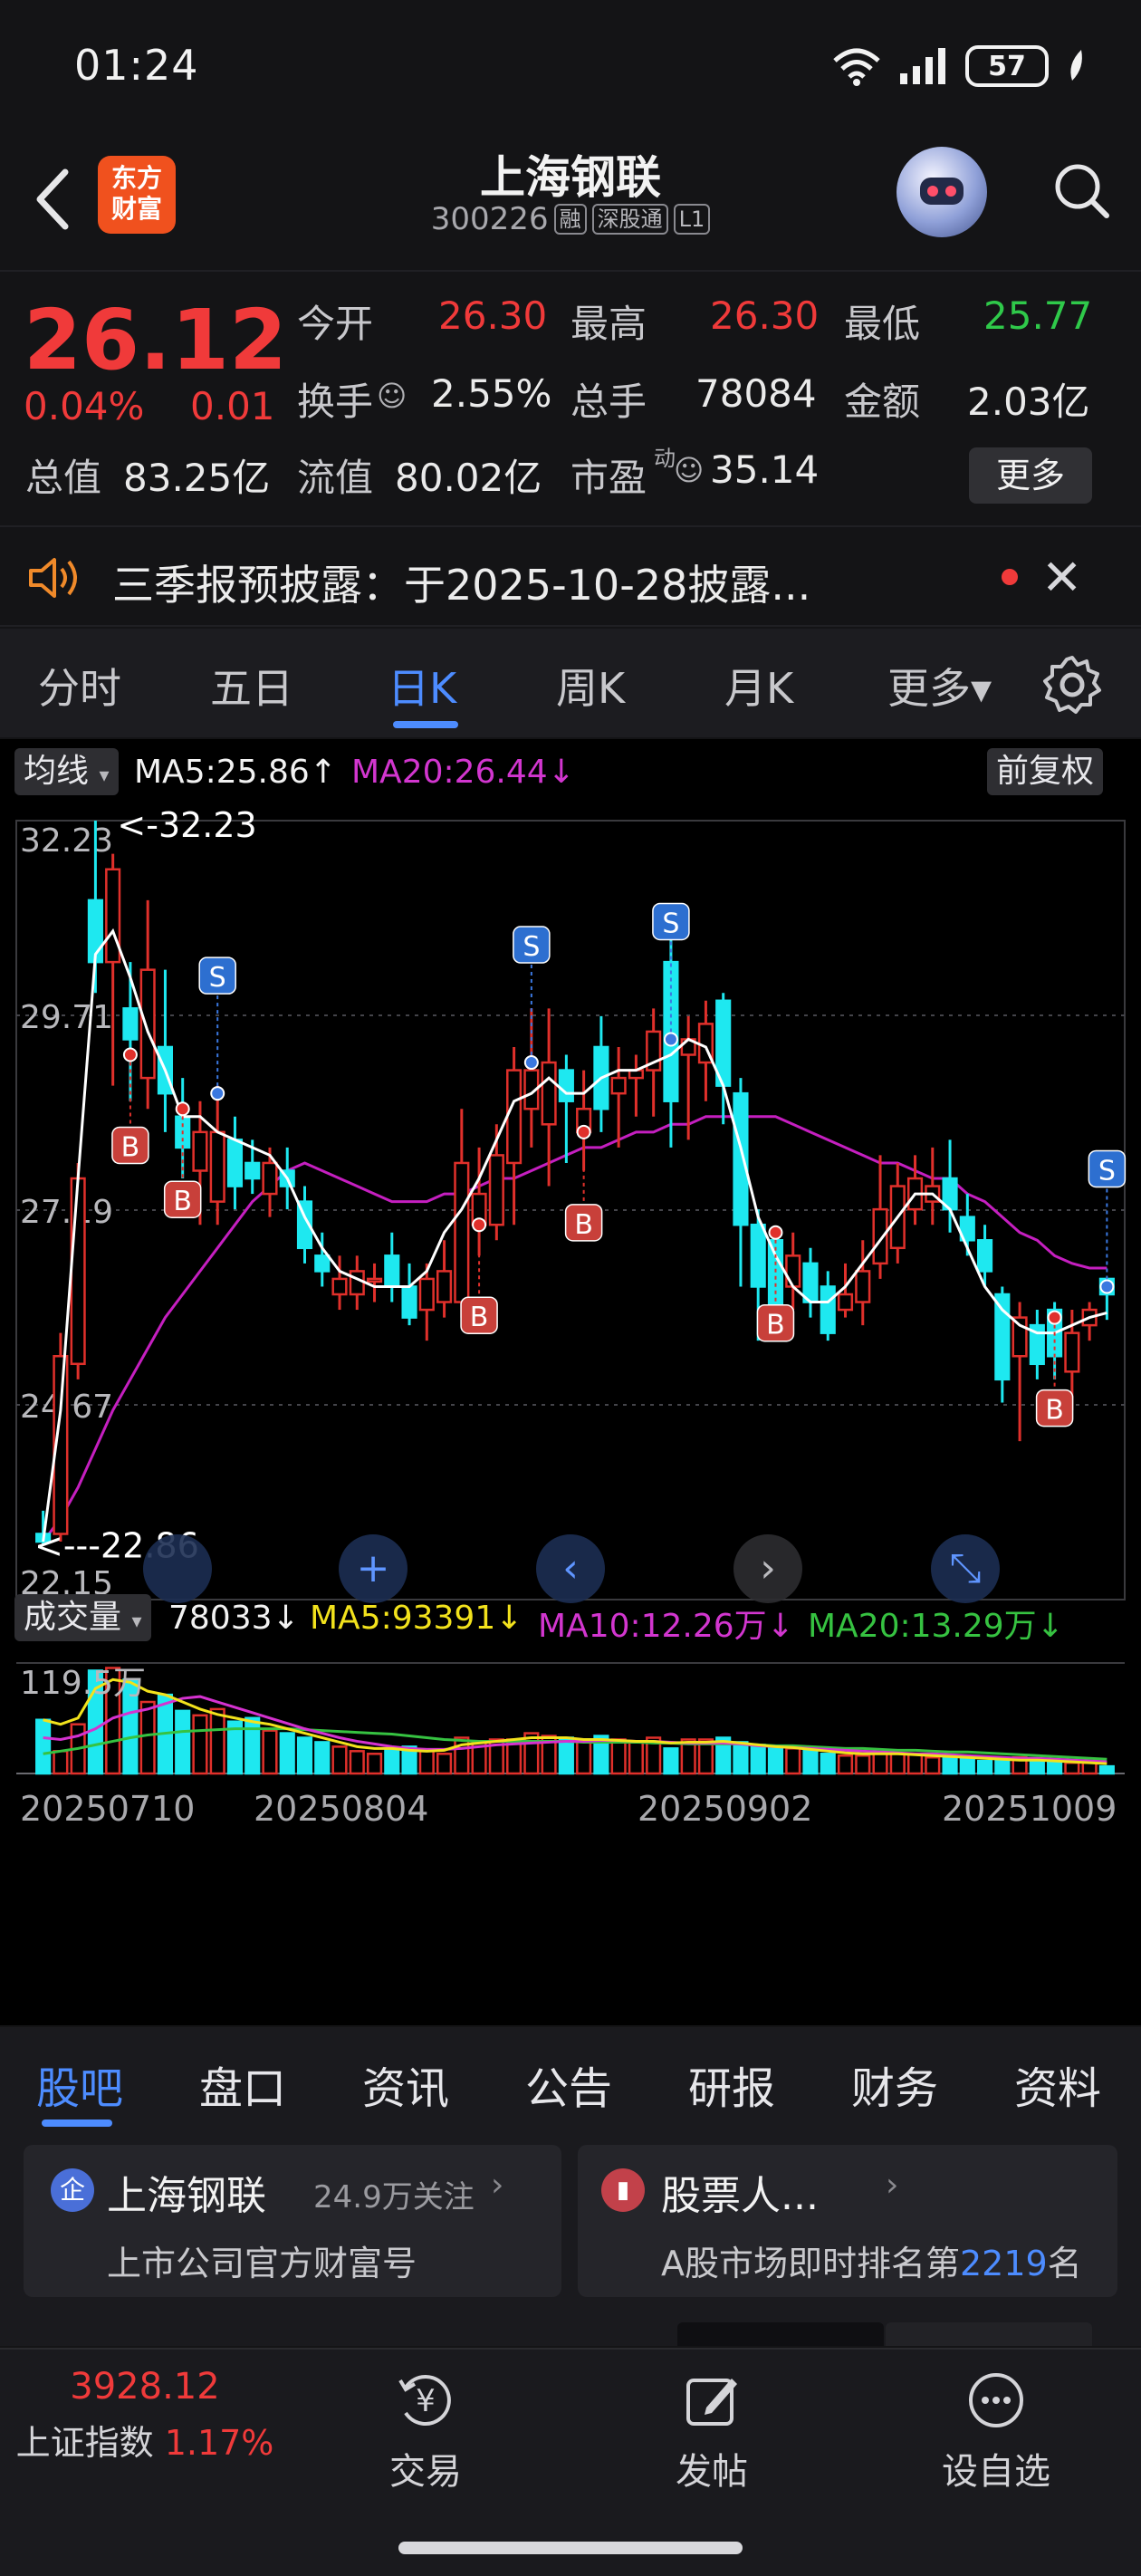 This screenshot has height=2576, width=1141. I want to click on x-date-label: 20250710, so click(107, 1808).